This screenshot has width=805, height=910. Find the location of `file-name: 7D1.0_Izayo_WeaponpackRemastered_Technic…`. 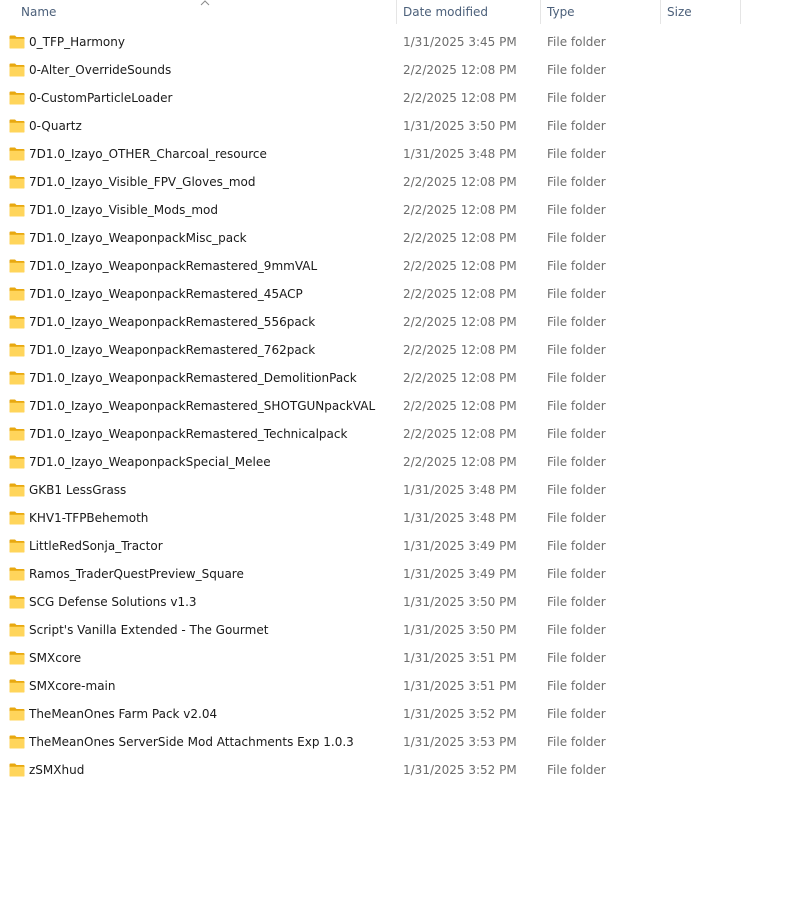

file-name: 7D1.0_Izayo_WeaponpackRemastered_Technic… is located at coordinates (188, 434).